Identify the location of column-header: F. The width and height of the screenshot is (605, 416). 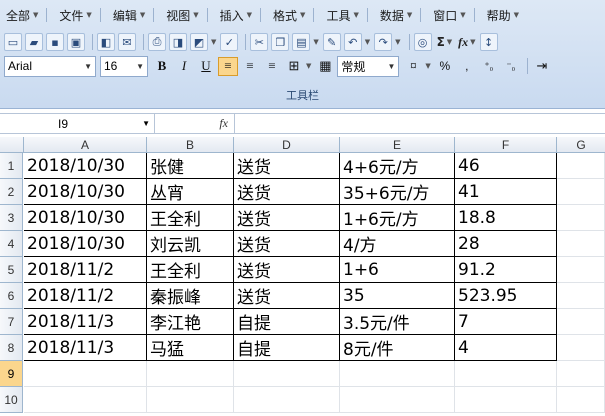
(506, 145).